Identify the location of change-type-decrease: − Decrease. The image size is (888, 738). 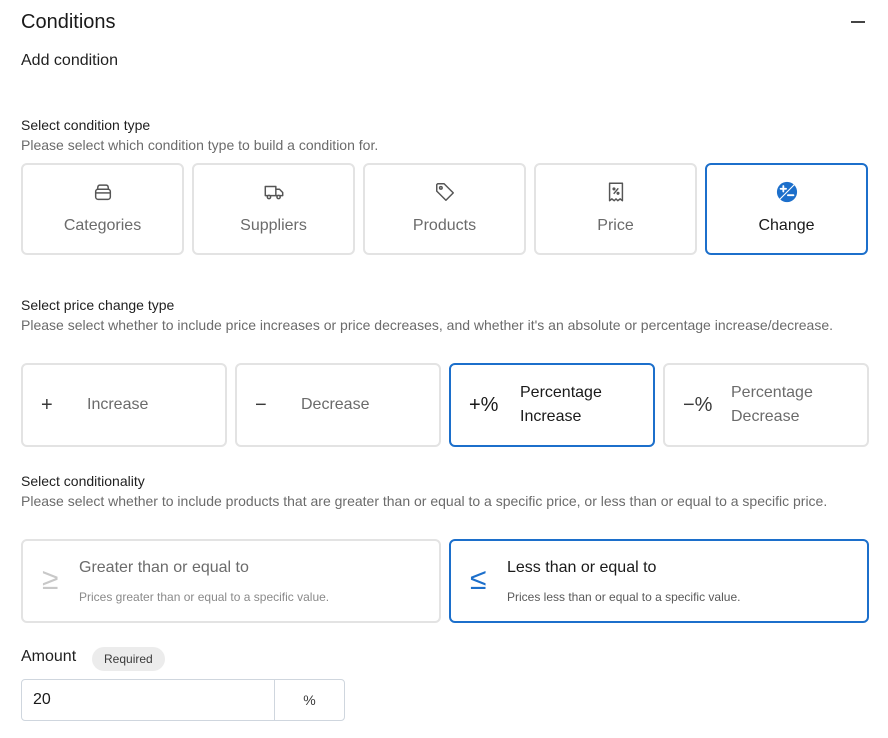
(338, 405).